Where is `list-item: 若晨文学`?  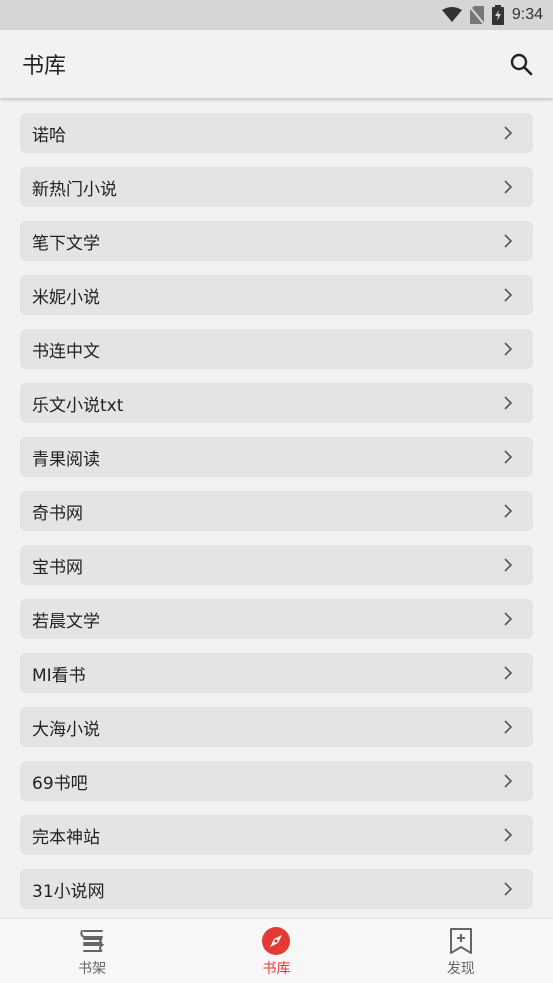 list-item: 若晨文学 is located at coordinates (276, 619).